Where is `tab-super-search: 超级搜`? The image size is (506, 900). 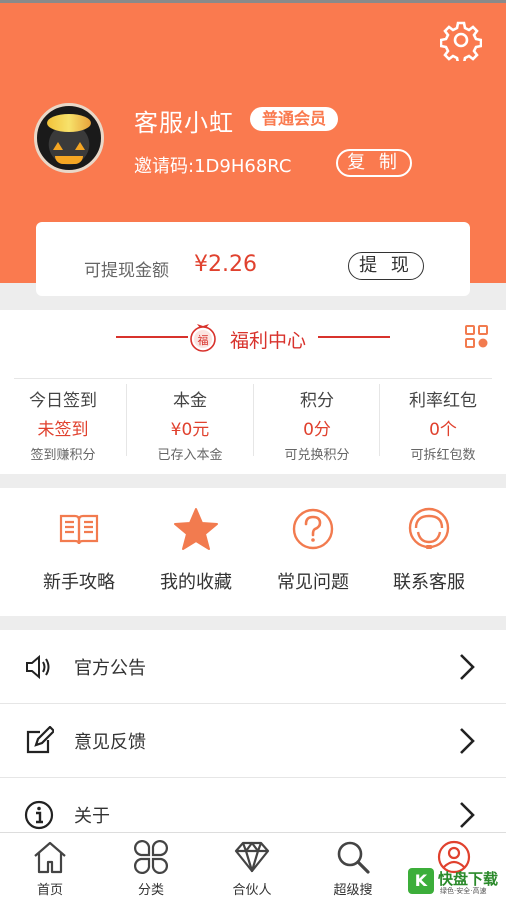 tab-super-search: 超级搜 is located at coordinates (353, 868).